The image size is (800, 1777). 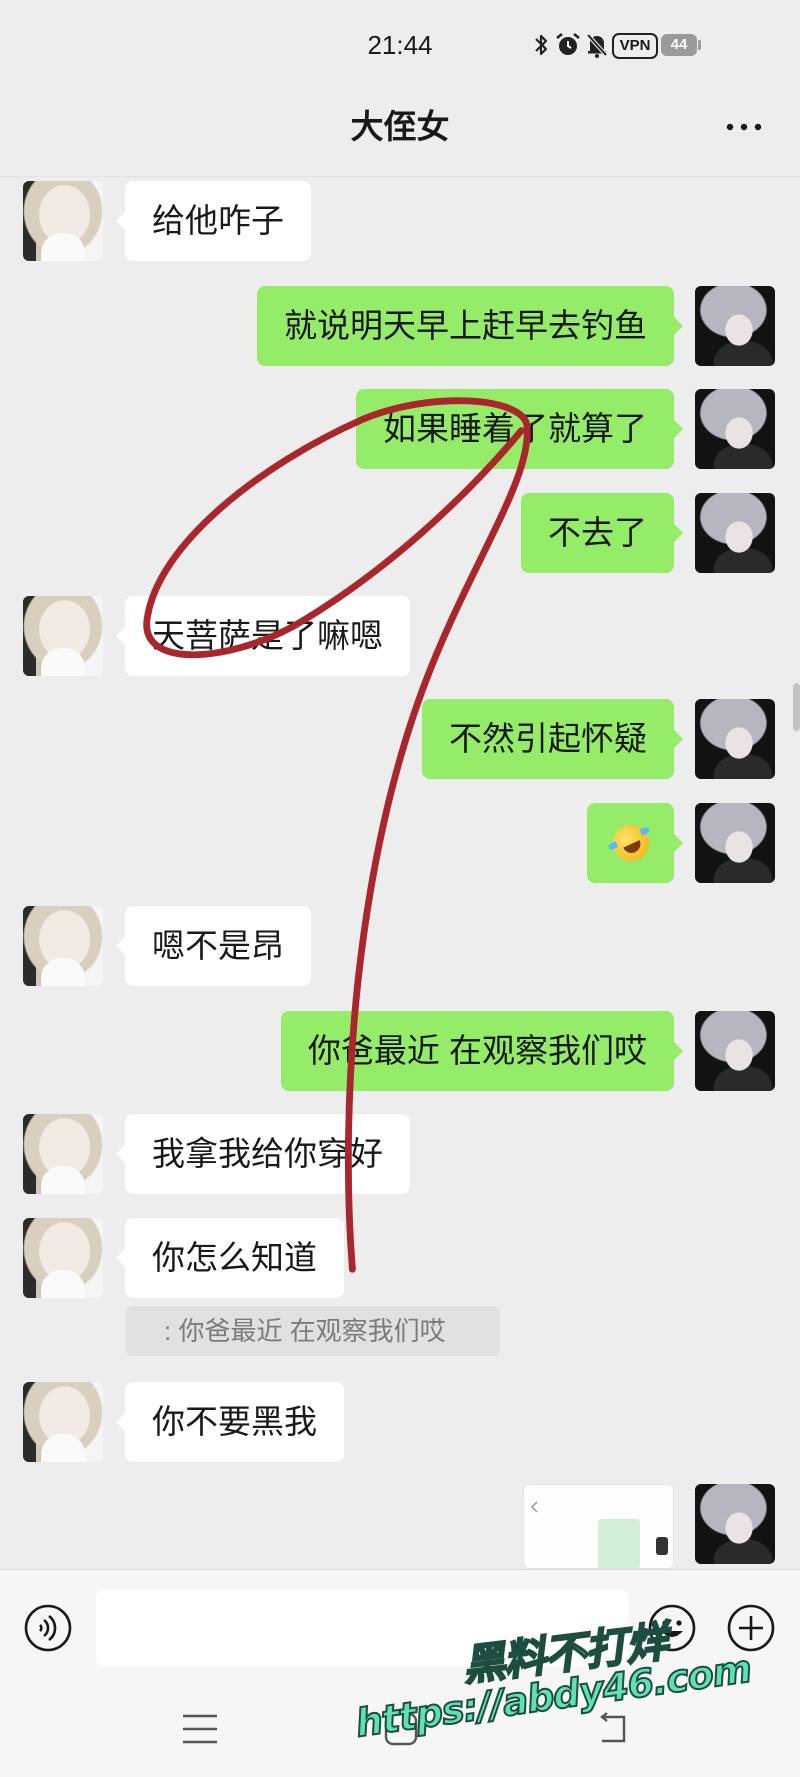 I want to click on rolling-on-the-floor-laughing-emoji-icon, so click(x=631, y=843).